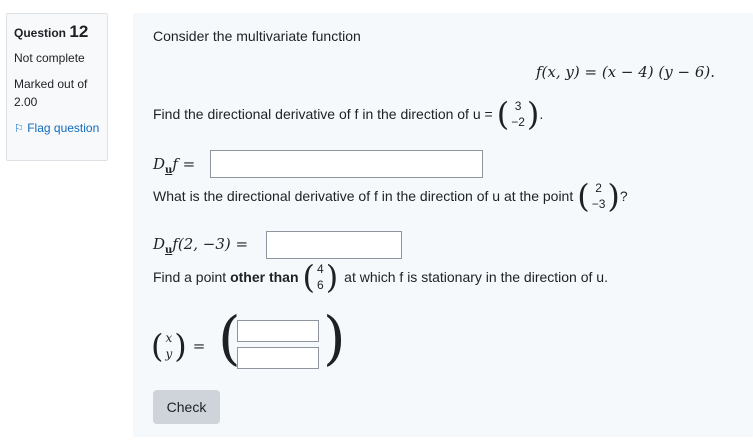  Describe the element at coordinates (199, 346) in the screenshot. I see `xy-equals: =` at that location.